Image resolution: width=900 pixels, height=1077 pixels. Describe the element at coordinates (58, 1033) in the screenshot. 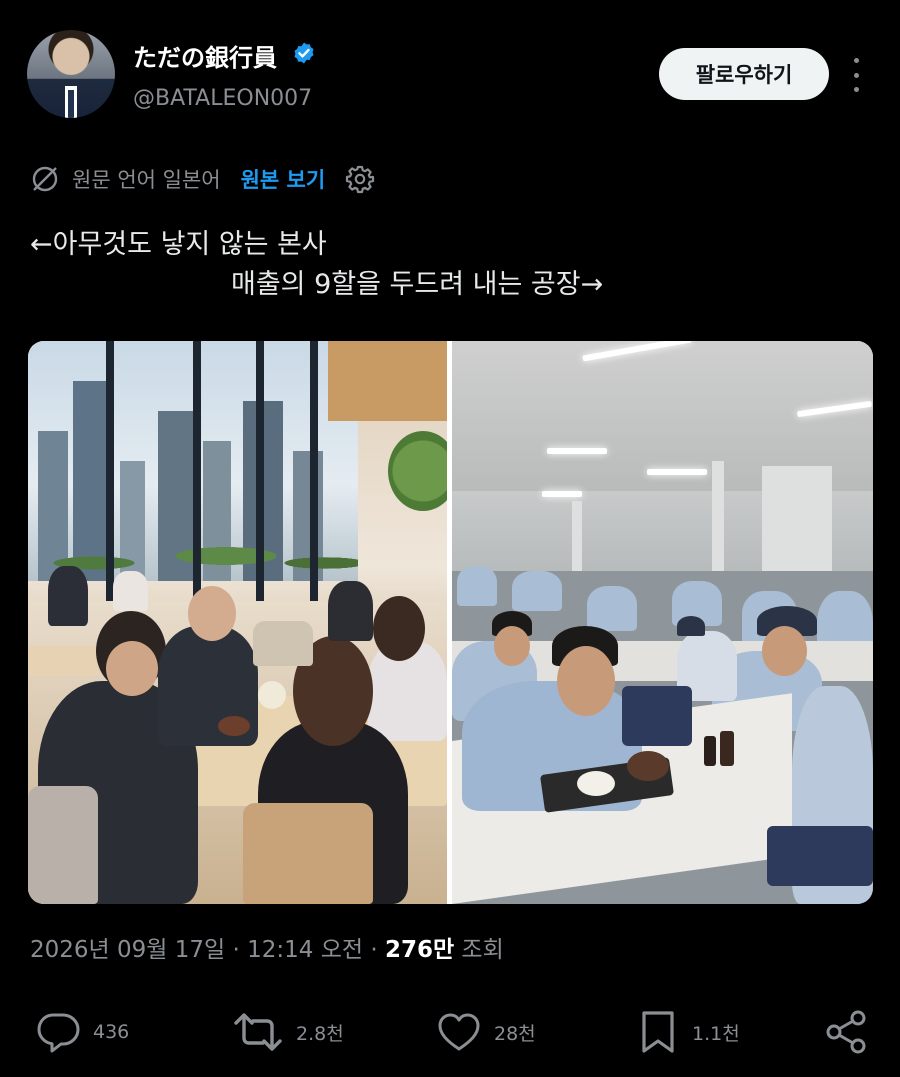

I see `reply-icon` at that location.